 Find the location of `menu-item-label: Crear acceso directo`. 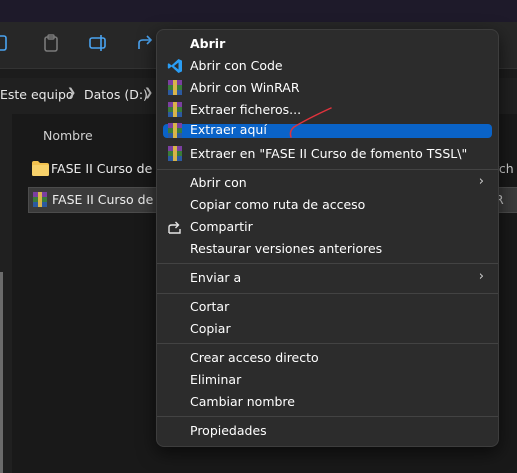

menu-item-label: Crear acceso directo is located at coordinates (254, 357).